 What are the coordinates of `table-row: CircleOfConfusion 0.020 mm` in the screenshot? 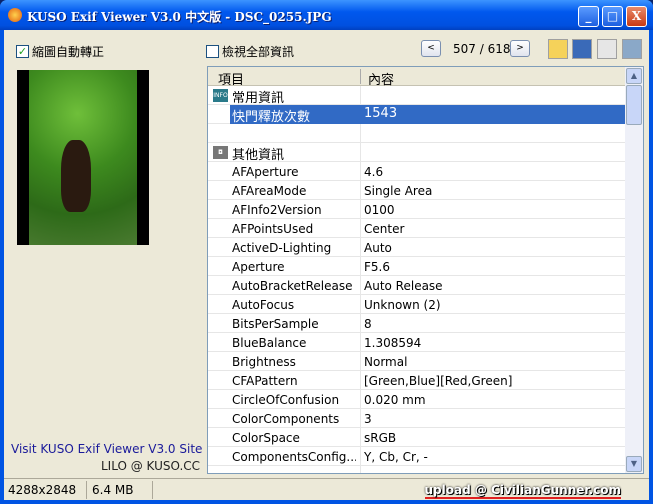 It's located at (417, 399).